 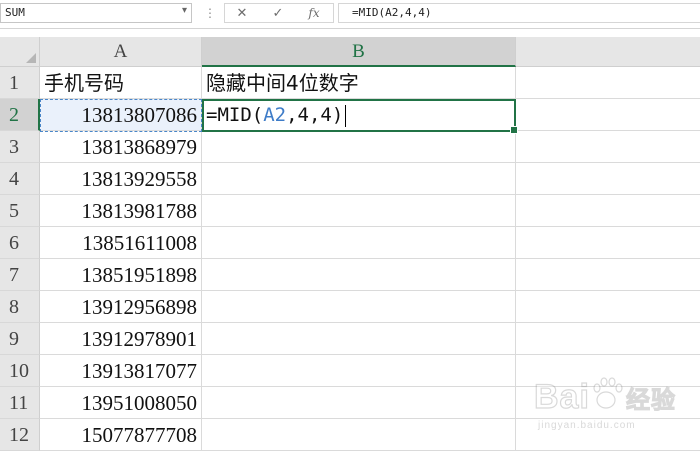 What do you see at coordinates (121, 52) in the screenshot?
I see `column-header-a: A` at bounding box center [121, 52].